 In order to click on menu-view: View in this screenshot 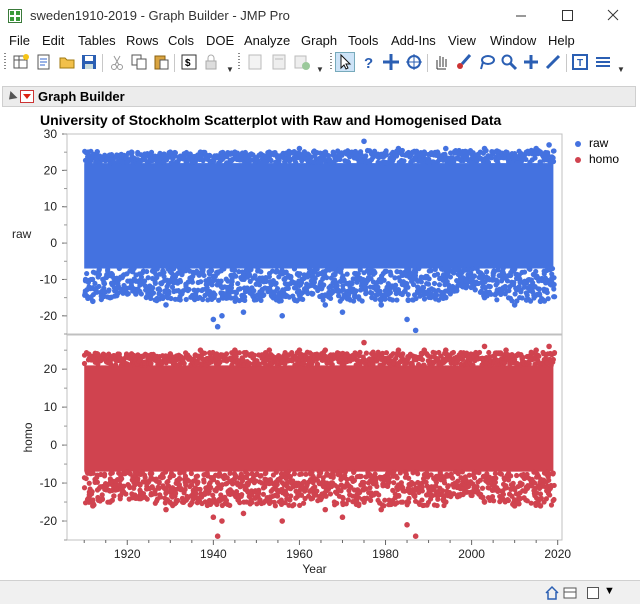, I will do `click(462, 40)`.